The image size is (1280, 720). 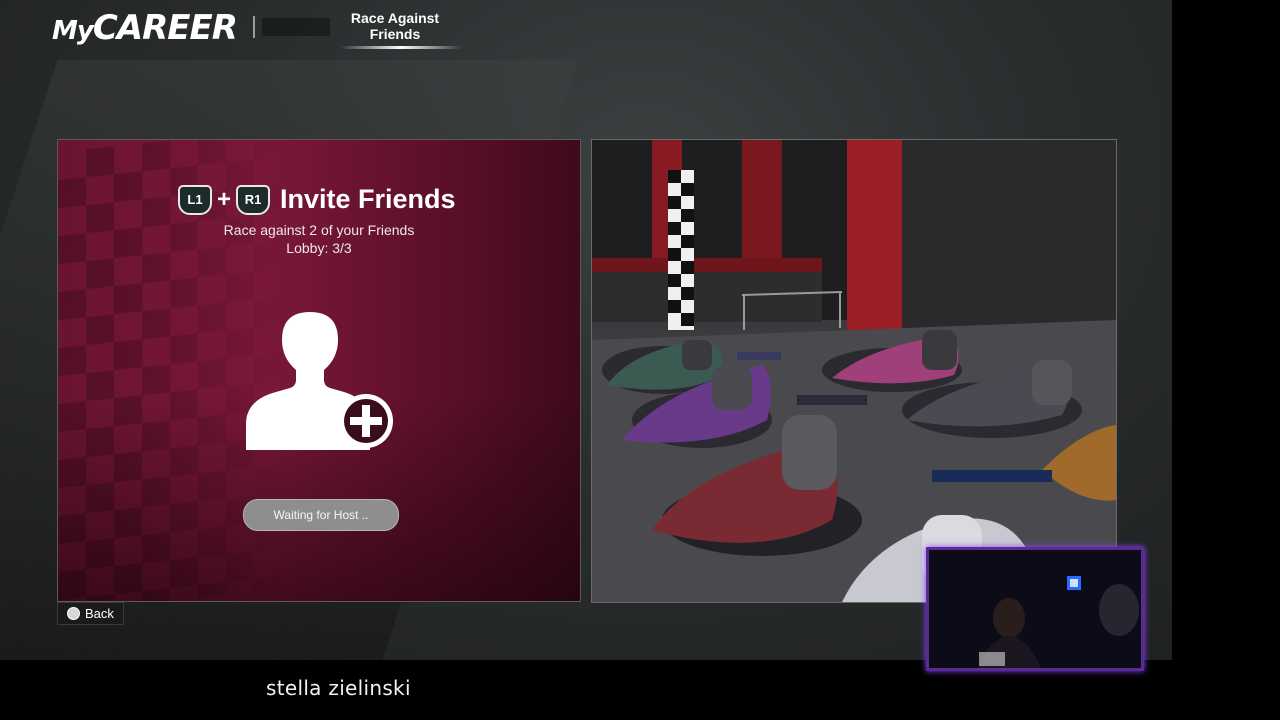 What do you see at coordinates (338, 688) in the screenshot?
I see `streamer-name: stella zielinski` at bounding box center [338, 688].